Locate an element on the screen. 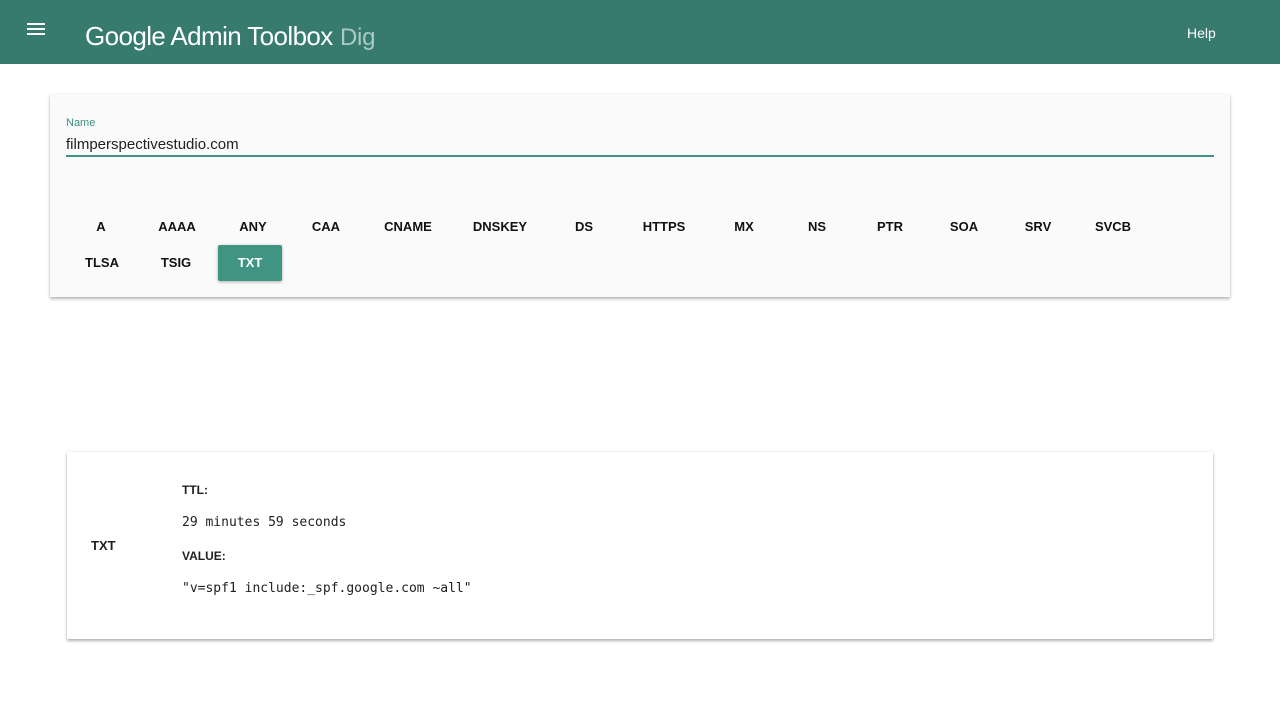 This screenshot has height=720, width=1280. type-button-any: ANY is located at coordinates (253, 227).